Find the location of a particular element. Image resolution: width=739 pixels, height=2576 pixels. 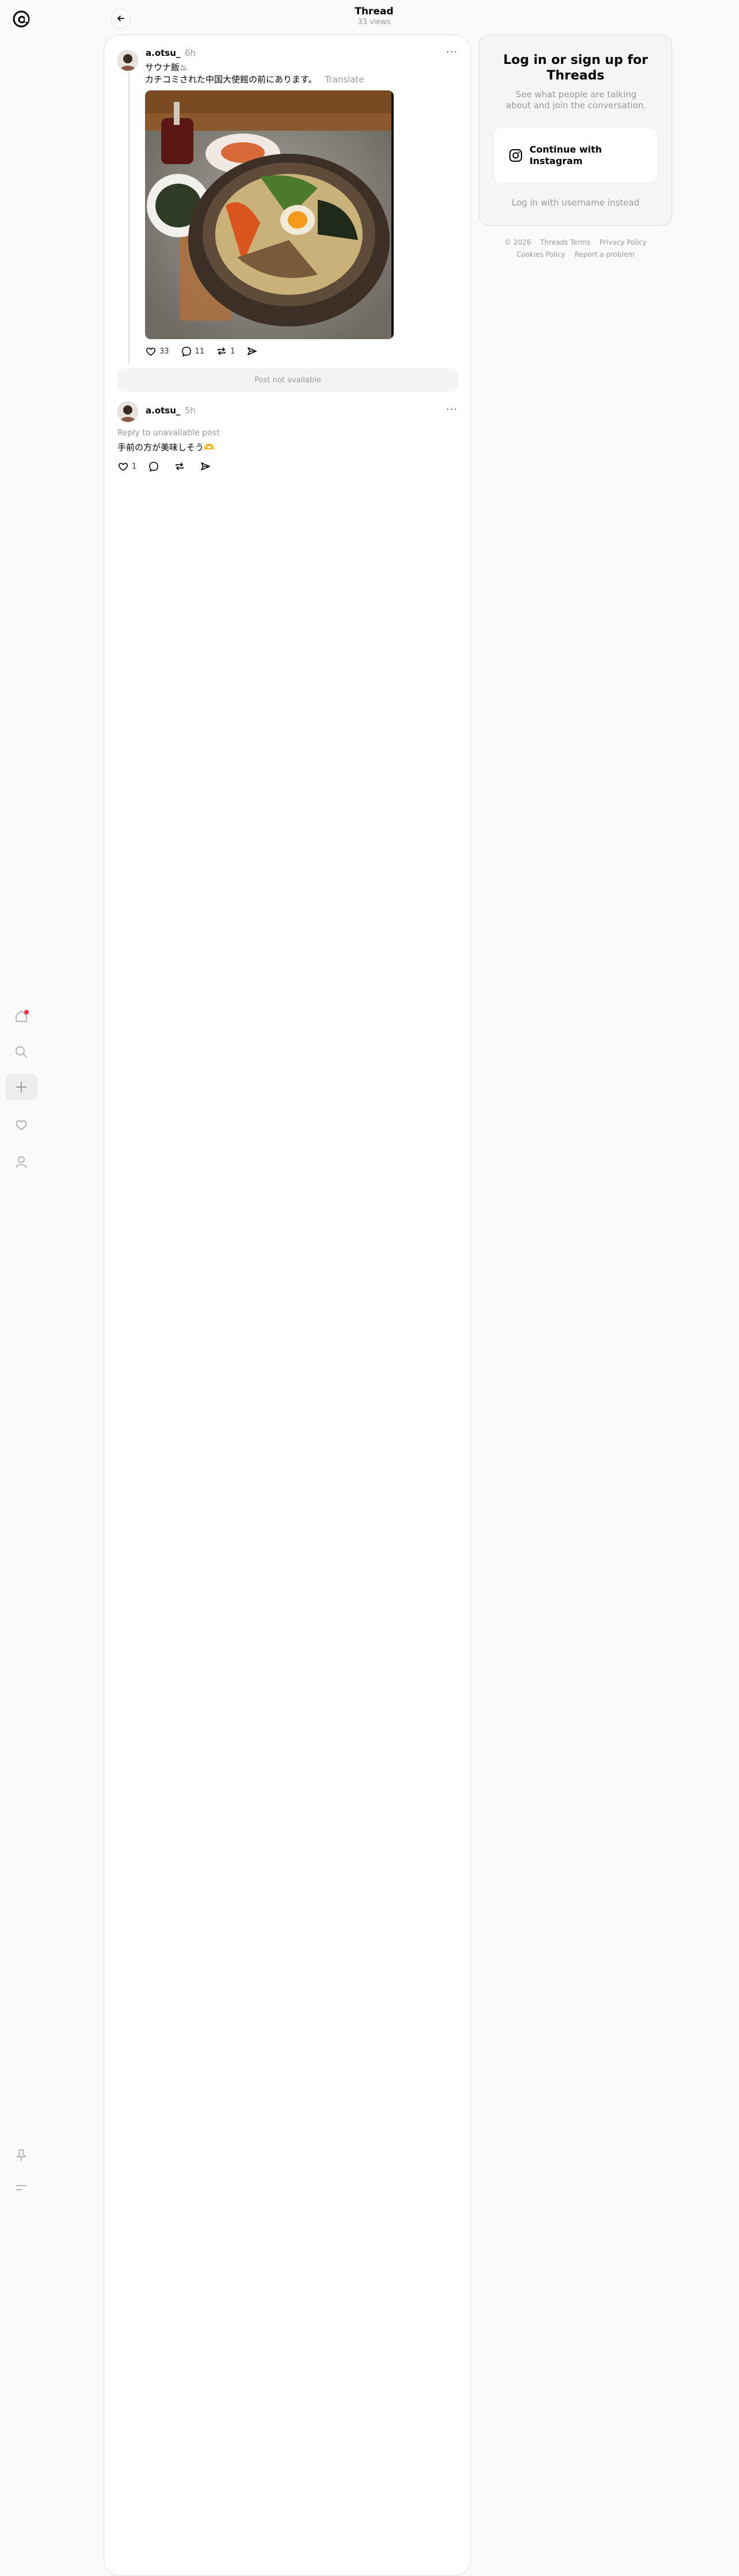

login-title: Log in or sign up for Threads is located at coordinates (575, 68).